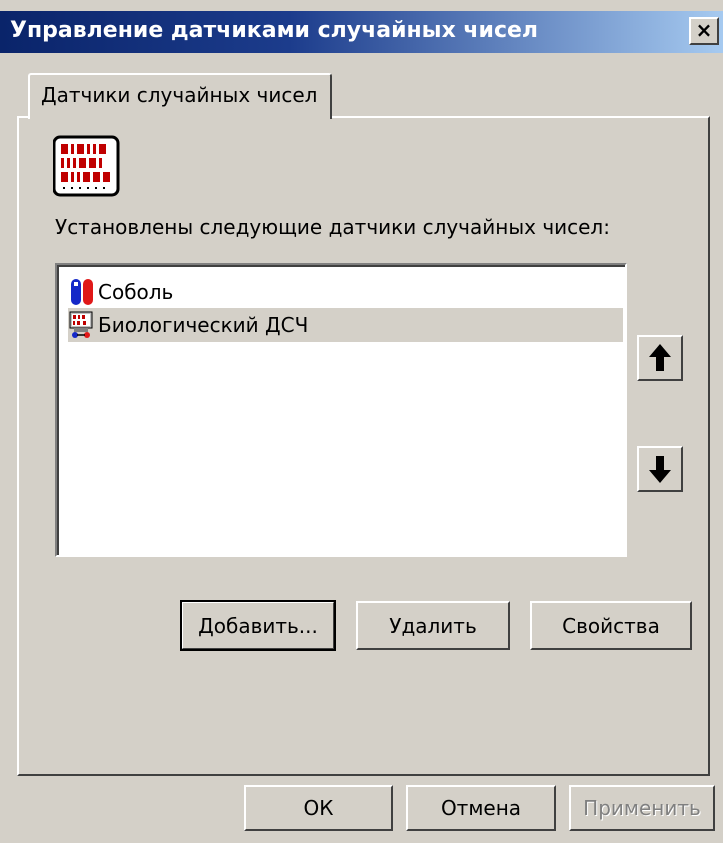 The width and height of the screenshot is (723, 843). What do you see at coordinates (82, 292) in the screenshot?
I see `sobol-device-icon` at bounding box center [82, 292].